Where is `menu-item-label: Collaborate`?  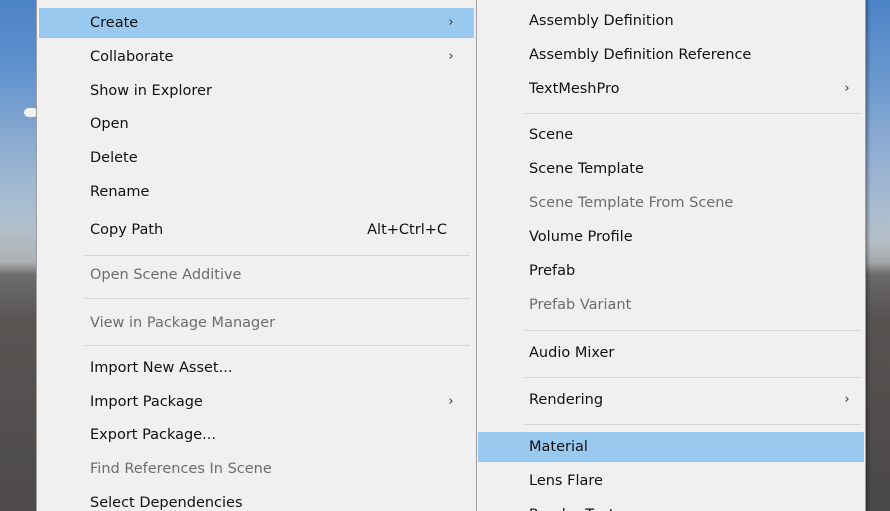 menu-item-label: Collaborate is located at coordinates (132, 57).